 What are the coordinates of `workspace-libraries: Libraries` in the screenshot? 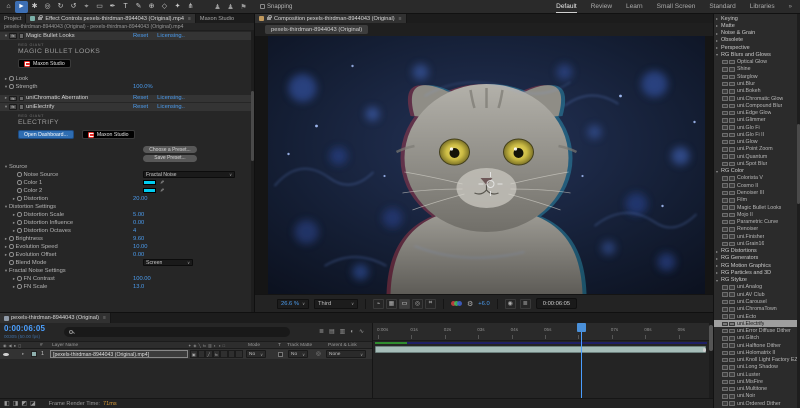 It's located at (762, 6).